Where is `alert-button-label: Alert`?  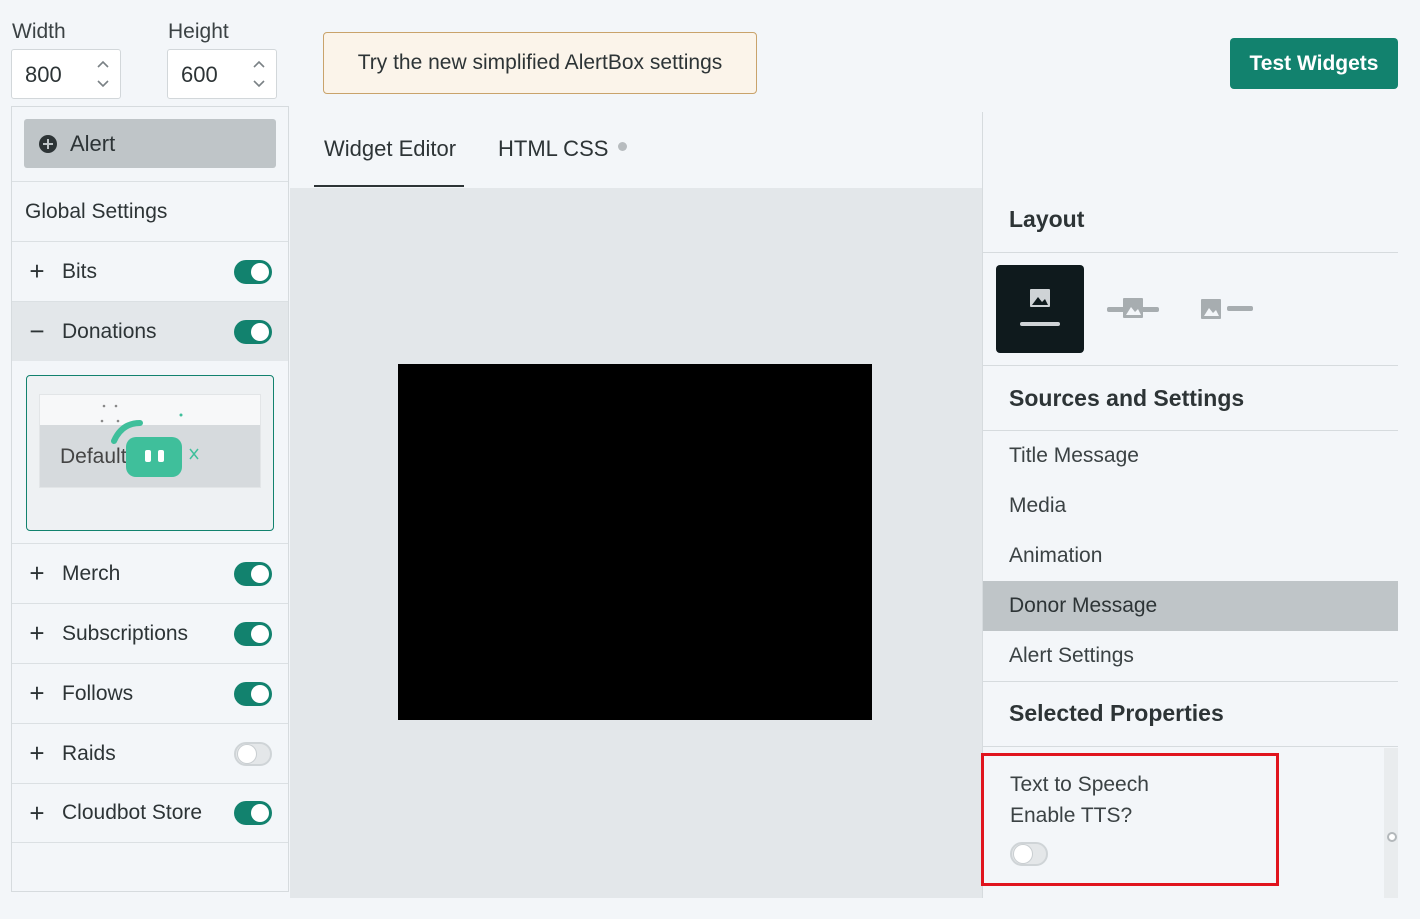 alert-button-label: Alert is located at coordinates (93, 143).